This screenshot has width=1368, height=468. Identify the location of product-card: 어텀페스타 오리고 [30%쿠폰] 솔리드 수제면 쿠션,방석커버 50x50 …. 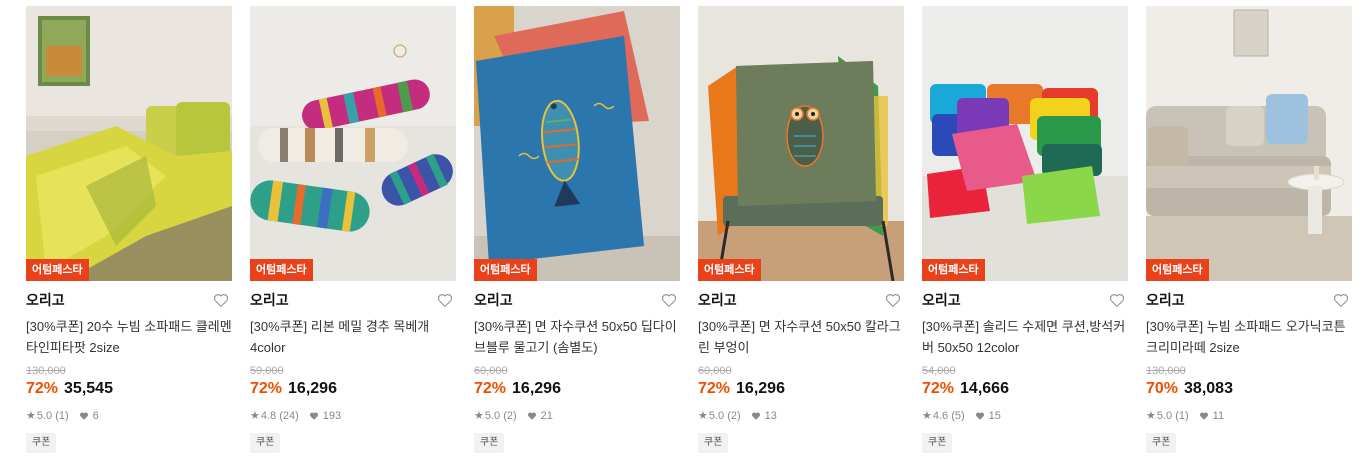
(1025, 237).